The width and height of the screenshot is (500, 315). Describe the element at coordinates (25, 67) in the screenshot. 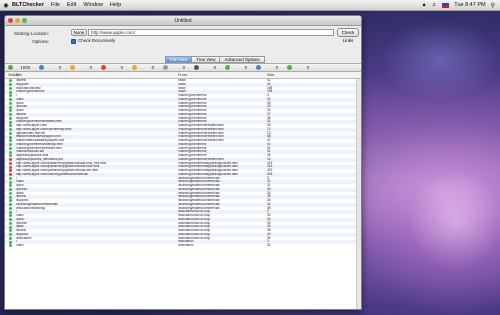

I see `status-count: 1000` at that location.